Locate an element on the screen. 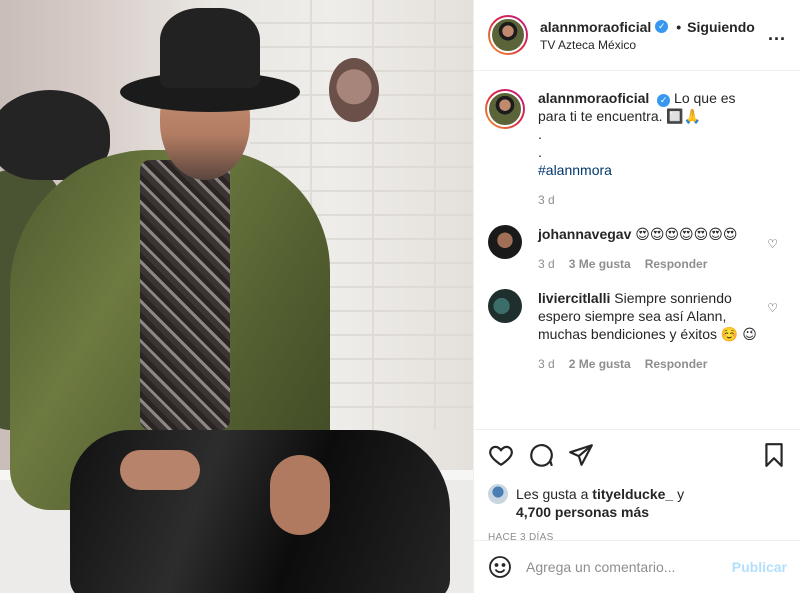 The height and width of the screenshot is (593, 800). comment-text: 😍😍😍😍😍😍😍 is located at coordinates (686, 234).